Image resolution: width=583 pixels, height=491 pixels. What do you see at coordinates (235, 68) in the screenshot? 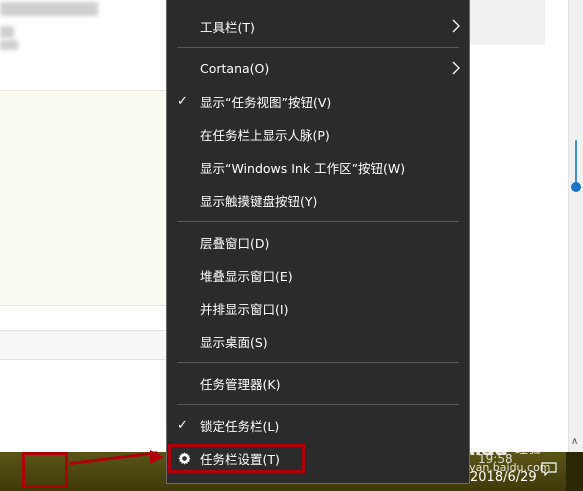
I see `menu-item-label: Cortana(O)` at bounding box center [235, 68].